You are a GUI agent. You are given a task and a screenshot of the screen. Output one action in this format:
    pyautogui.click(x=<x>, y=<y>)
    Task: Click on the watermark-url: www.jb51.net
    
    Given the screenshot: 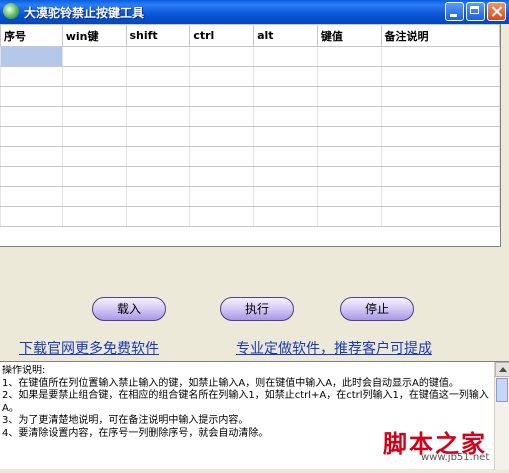 What is the action you would take?
    pyautogui.click(x=455, y=457)
    